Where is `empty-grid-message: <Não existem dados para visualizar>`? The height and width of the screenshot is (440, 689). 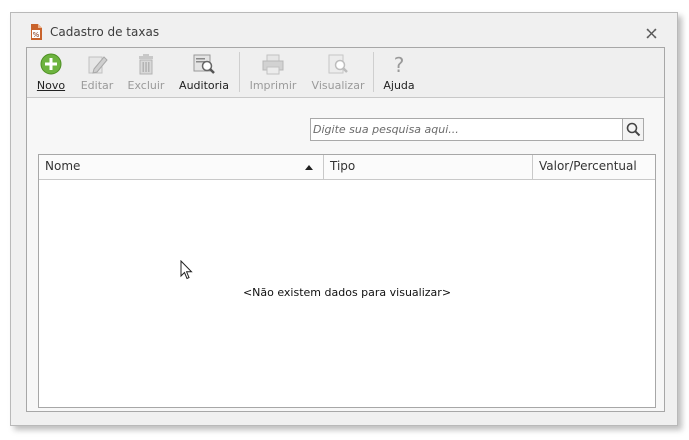 empty-grid-message: <Não existem dados para visualizar> is located at coordinates (347, 292).